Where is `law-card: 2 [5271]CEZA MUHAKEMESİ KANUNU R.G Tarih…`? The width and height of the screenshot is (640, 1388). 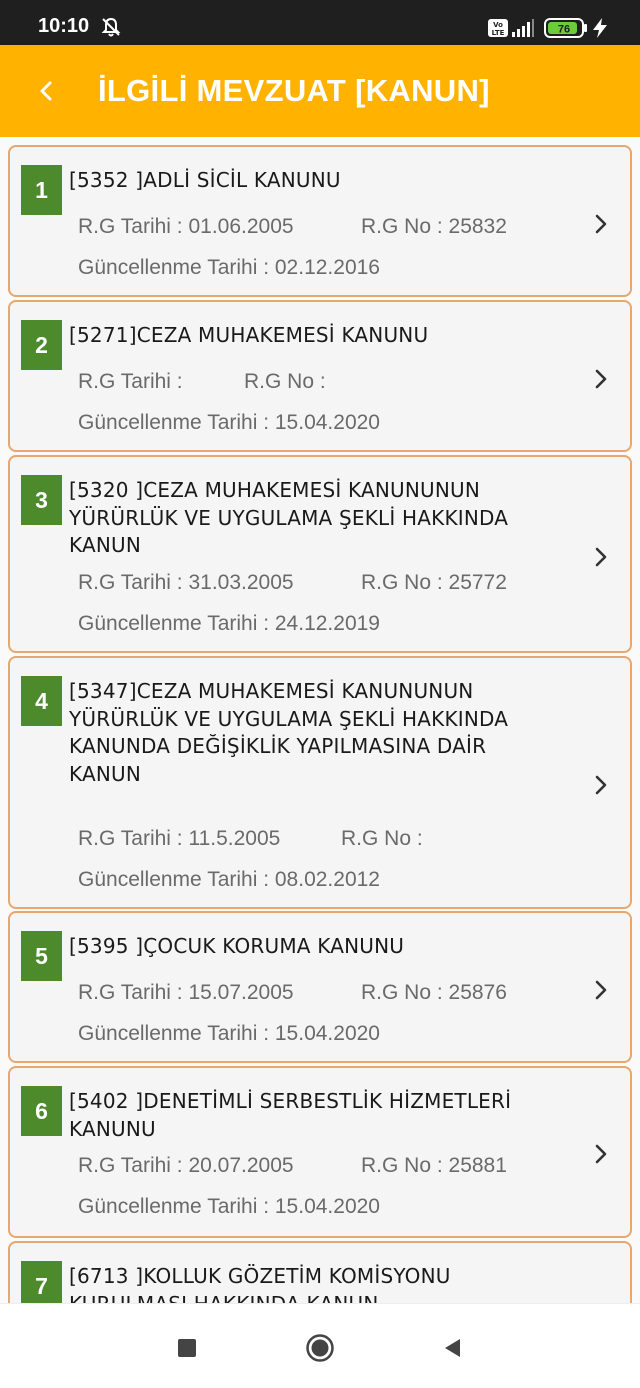
law-card: 2 [5271]CEZA MUHAKEMESİ KANUNU R.G Tarih… is located at coordinates (320, 376).